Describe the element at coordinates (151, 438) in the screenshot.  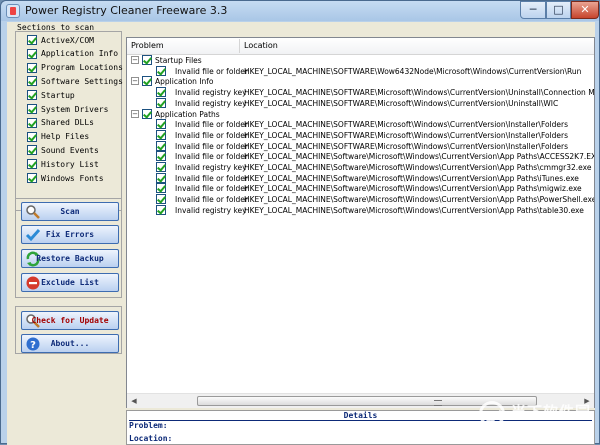
I see `details-location-label: Location:` at that location.